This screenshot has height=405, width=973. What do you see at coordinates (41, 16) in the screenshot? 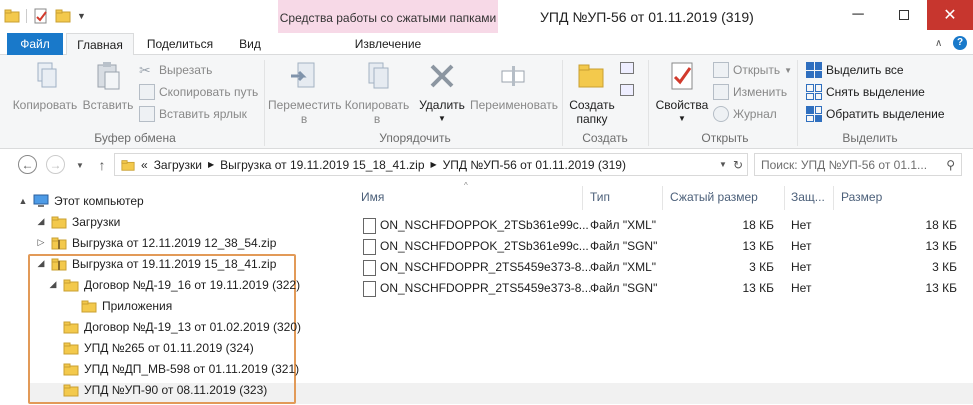
I see `properties-icon` at bounding box center [41, 16].